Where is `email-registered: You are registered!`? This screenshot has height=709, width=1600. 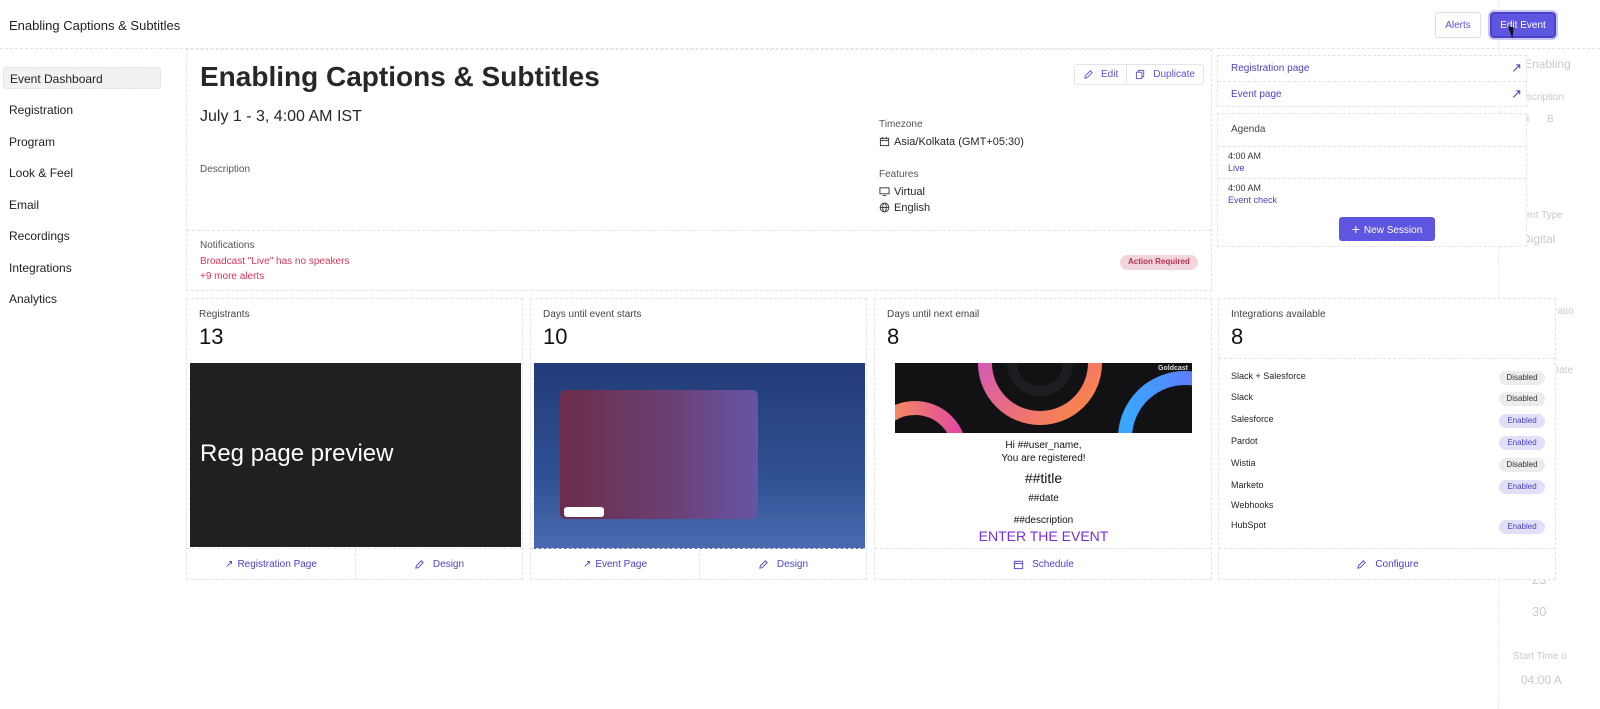
email-registered: You are registered! is located at coordinates (1043, 458).